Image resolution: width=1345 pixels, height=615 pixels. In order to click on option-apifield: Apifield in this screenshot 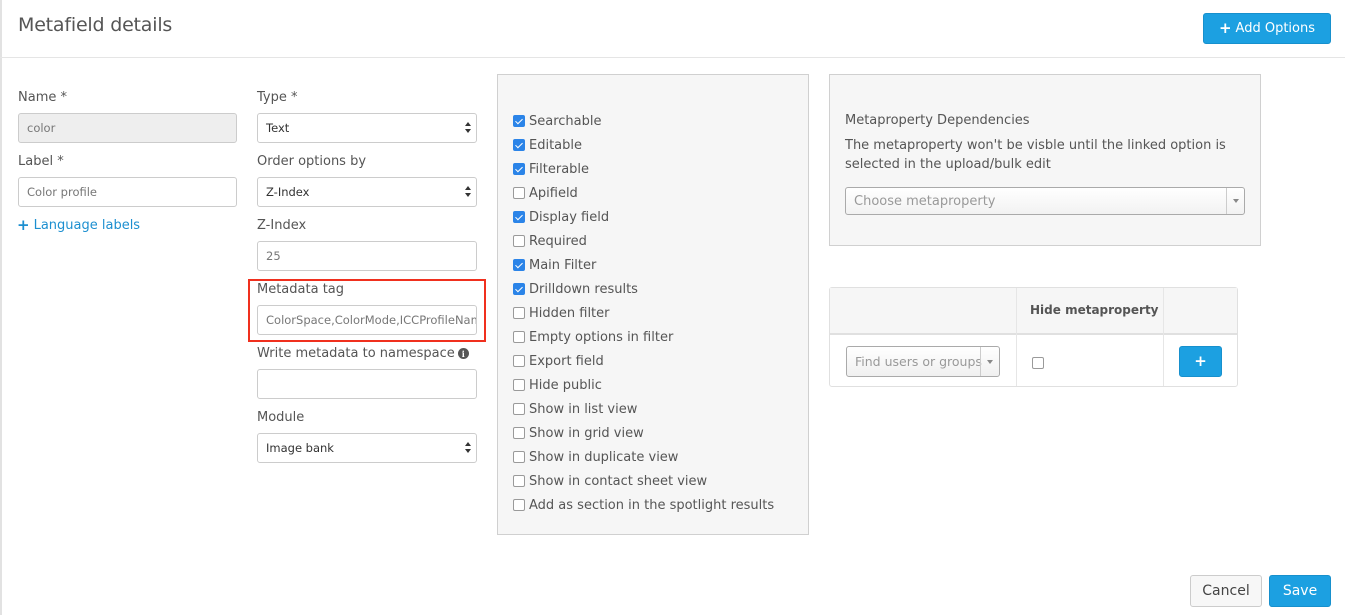, I will do `click(545, 193)`.